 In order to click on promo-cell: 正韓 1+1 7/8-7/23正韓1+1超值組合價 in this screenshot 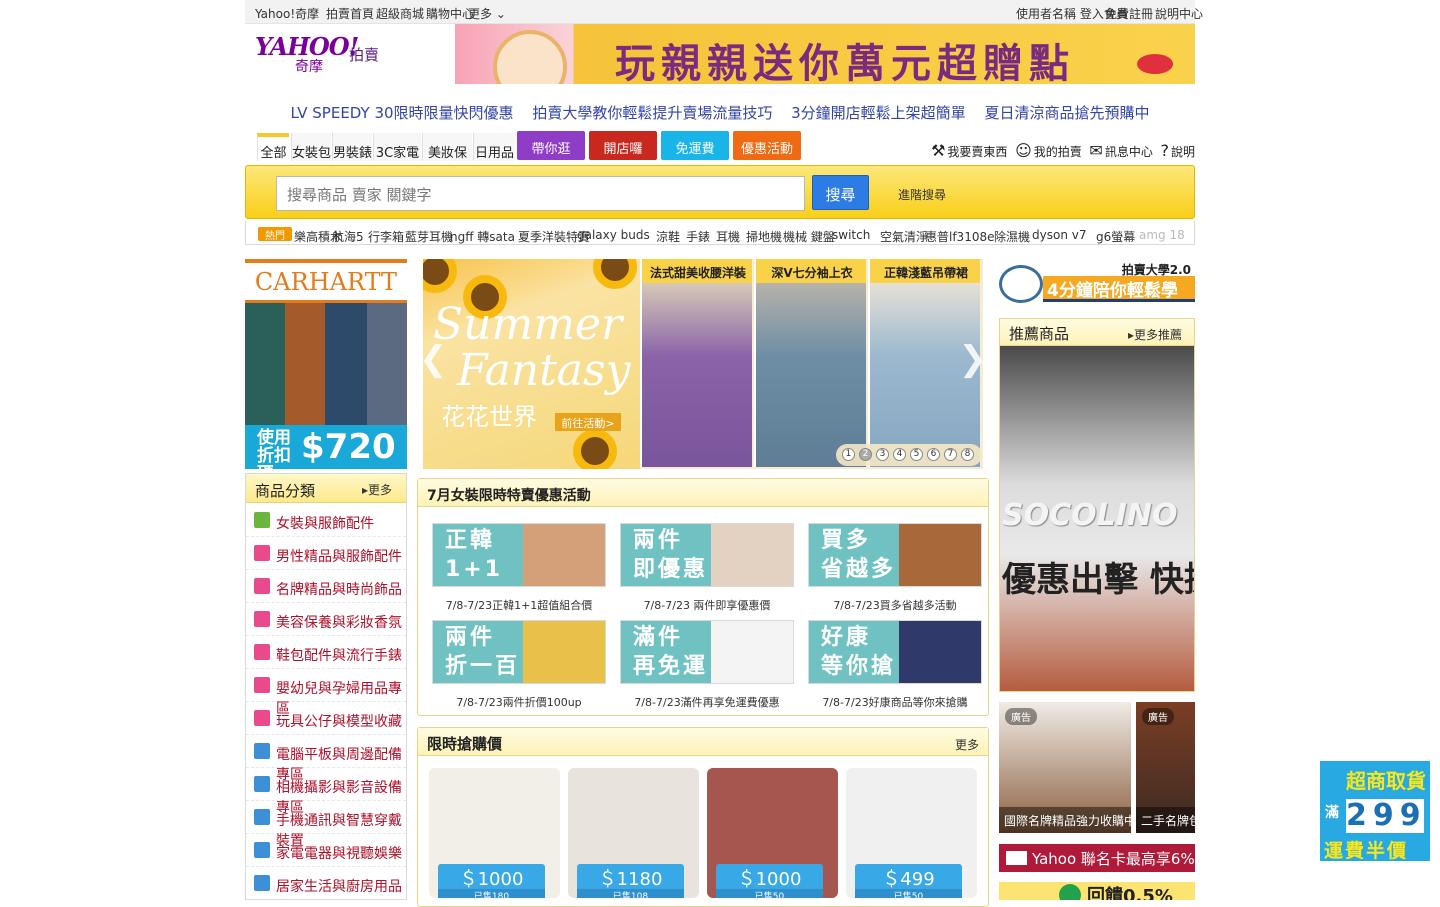, I will do `click(519, 568)`.